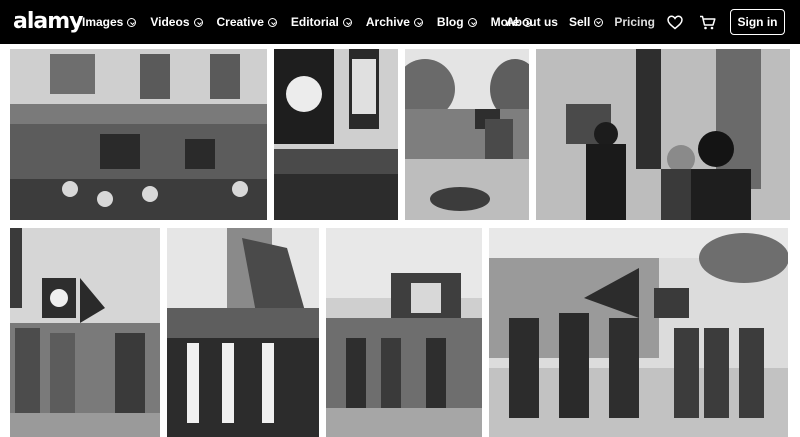  I want to click on nav-videos: Videos, so click(176, 22).